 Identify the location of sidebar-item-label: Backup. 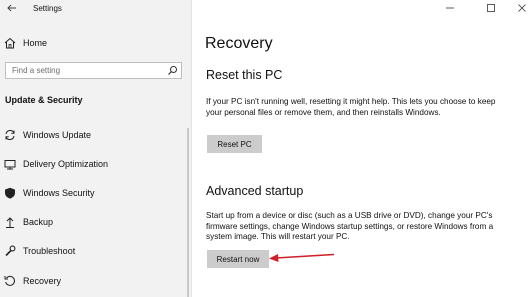
(38, 222).